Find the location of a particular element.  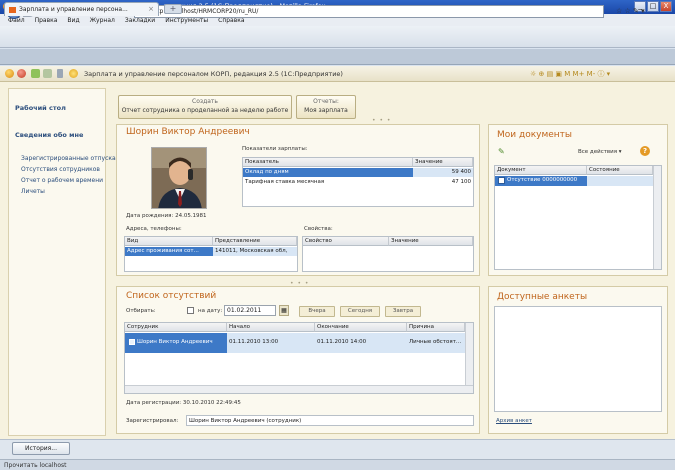

splitter-dots: • • • is located at coordinates (381, 120).